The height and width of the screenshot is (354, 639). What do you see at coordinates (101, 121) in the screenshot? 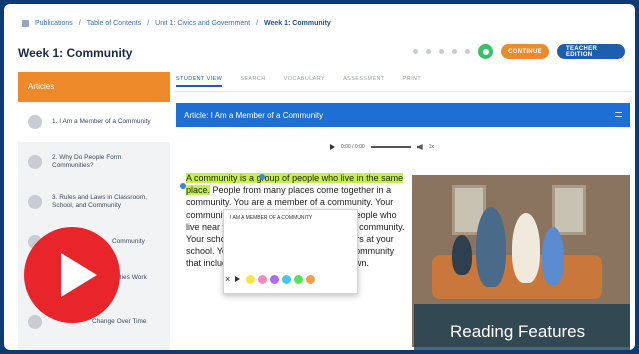
I see `sidebar-item-label: 1. I Am a Member of a Community` at bounding box center [101, 121].